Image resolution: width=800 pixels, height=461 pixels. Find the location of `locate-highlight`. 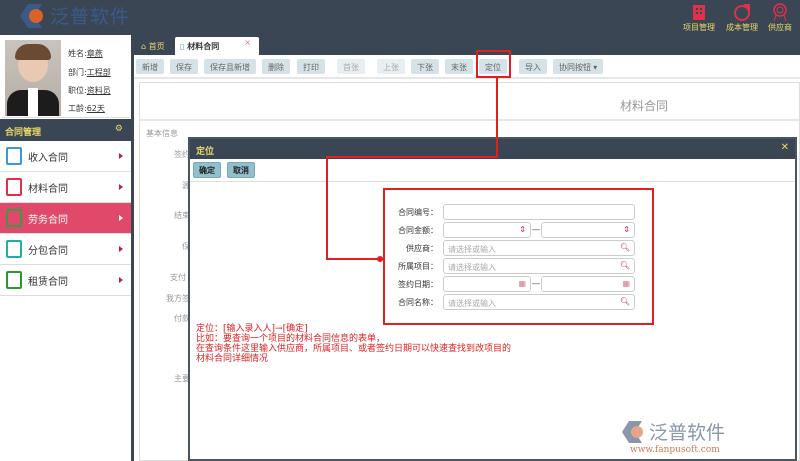

locate-highlight is located at coordinates (493, 64).